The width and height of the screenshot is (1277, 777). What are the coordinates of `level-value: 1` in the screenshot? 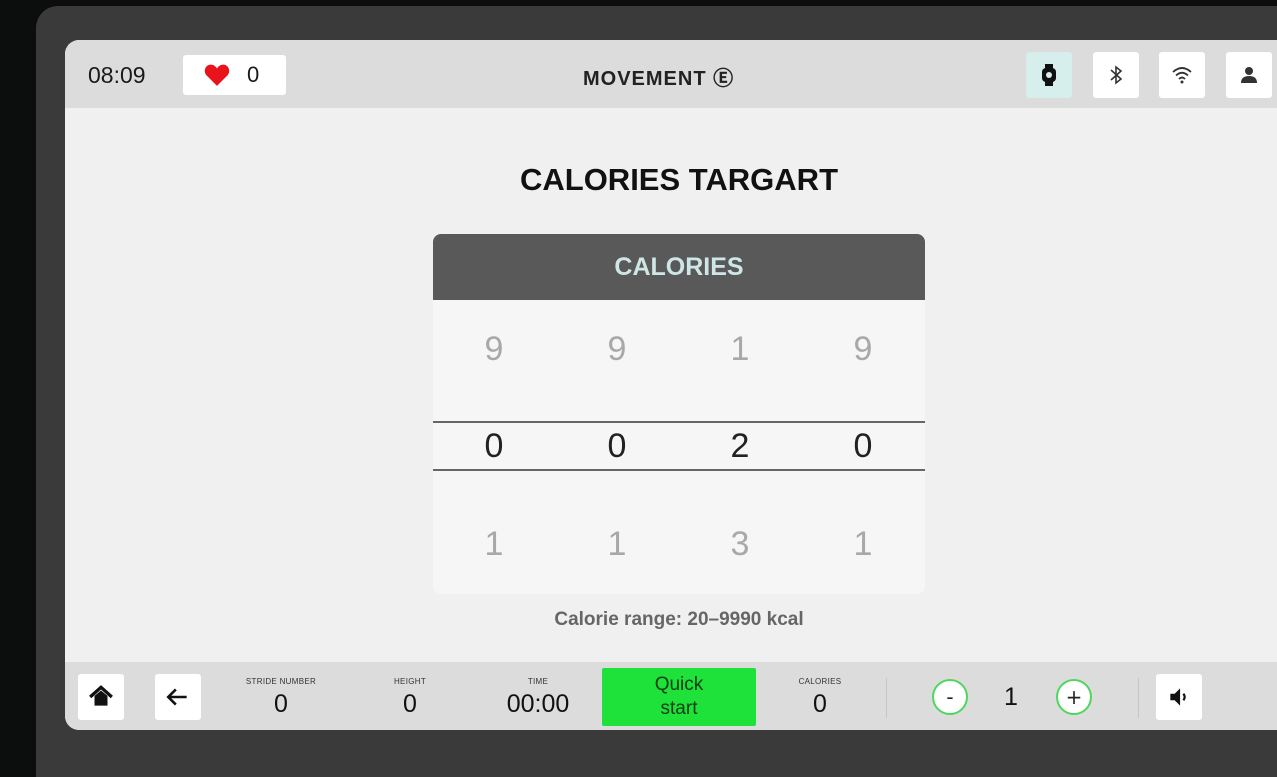 It's located at (1011, 697).